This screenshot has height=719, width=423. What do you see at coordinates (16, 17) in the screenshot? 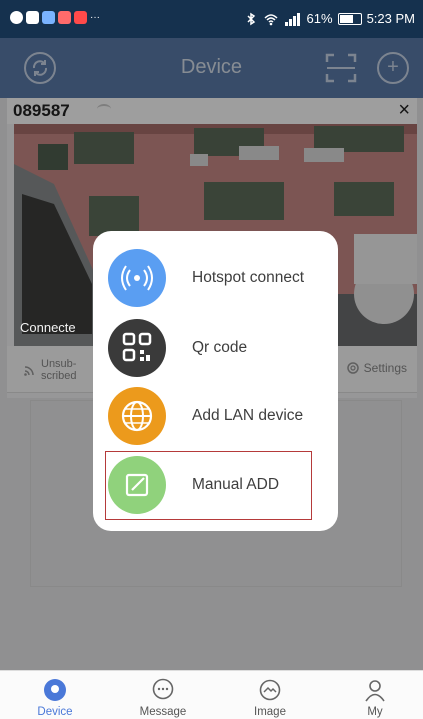
I see `chat-icon` at bounding box center [16, 17].